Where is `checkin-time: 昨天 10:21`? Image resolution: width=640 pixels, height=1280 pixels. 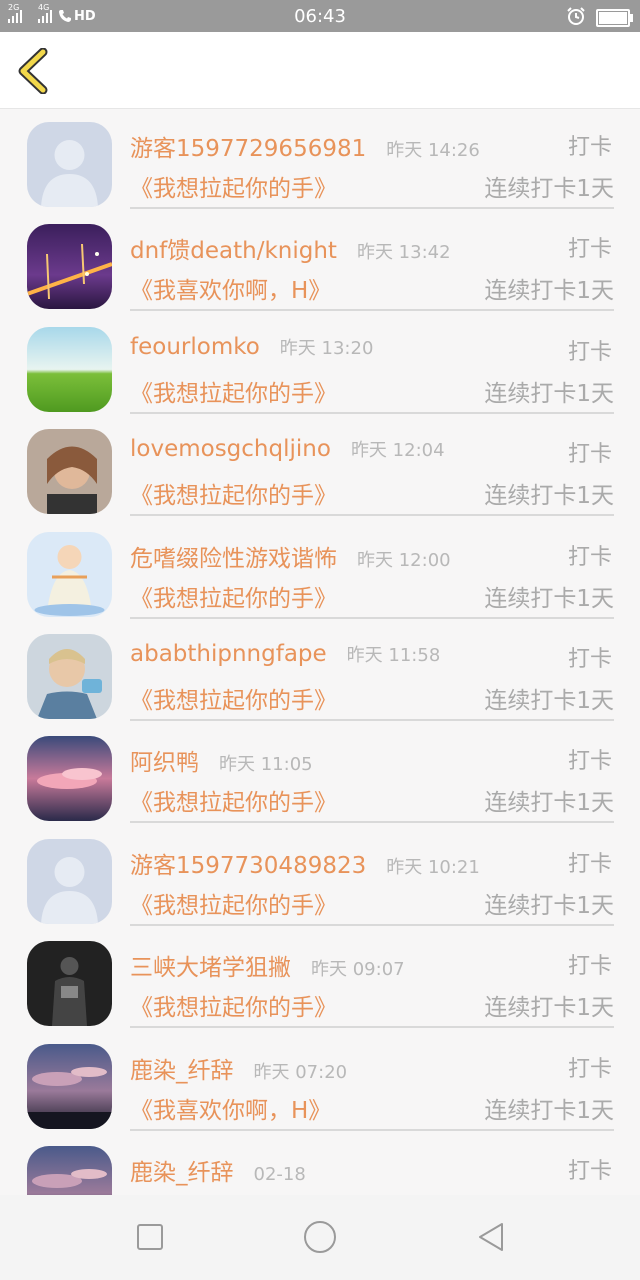 checkin-time: 昨天 10:21 is located at coordinates (433, 867).